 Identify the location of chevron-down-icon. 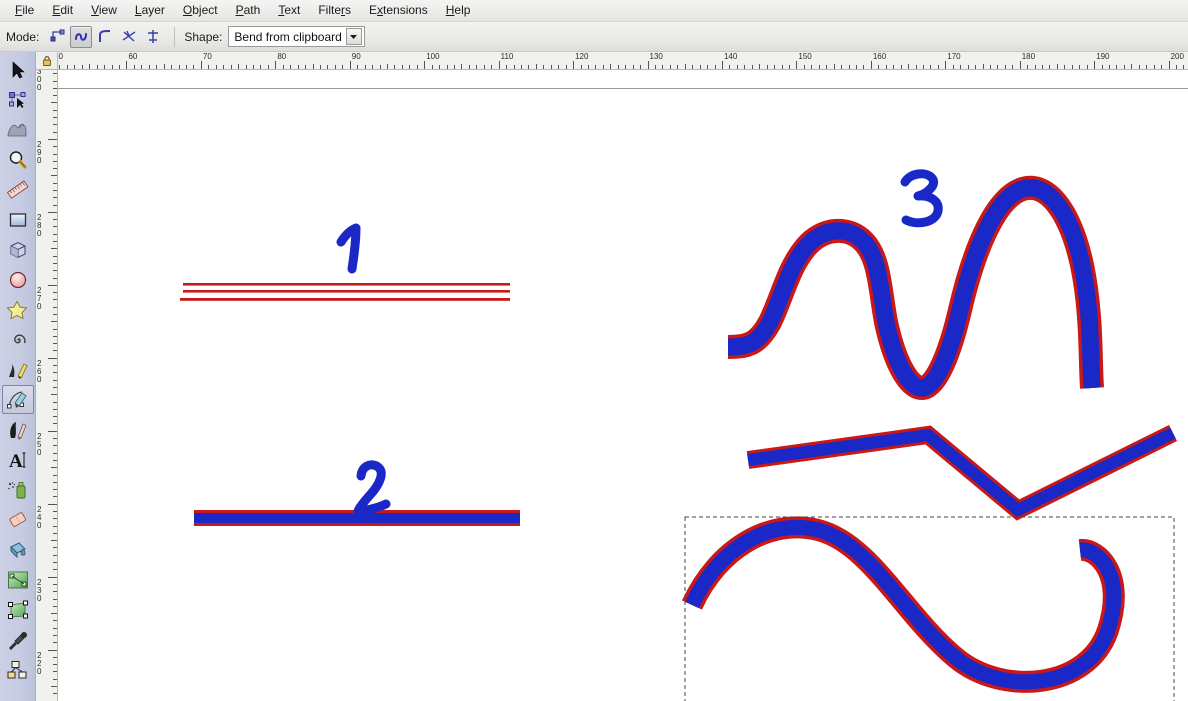
(354, 37).